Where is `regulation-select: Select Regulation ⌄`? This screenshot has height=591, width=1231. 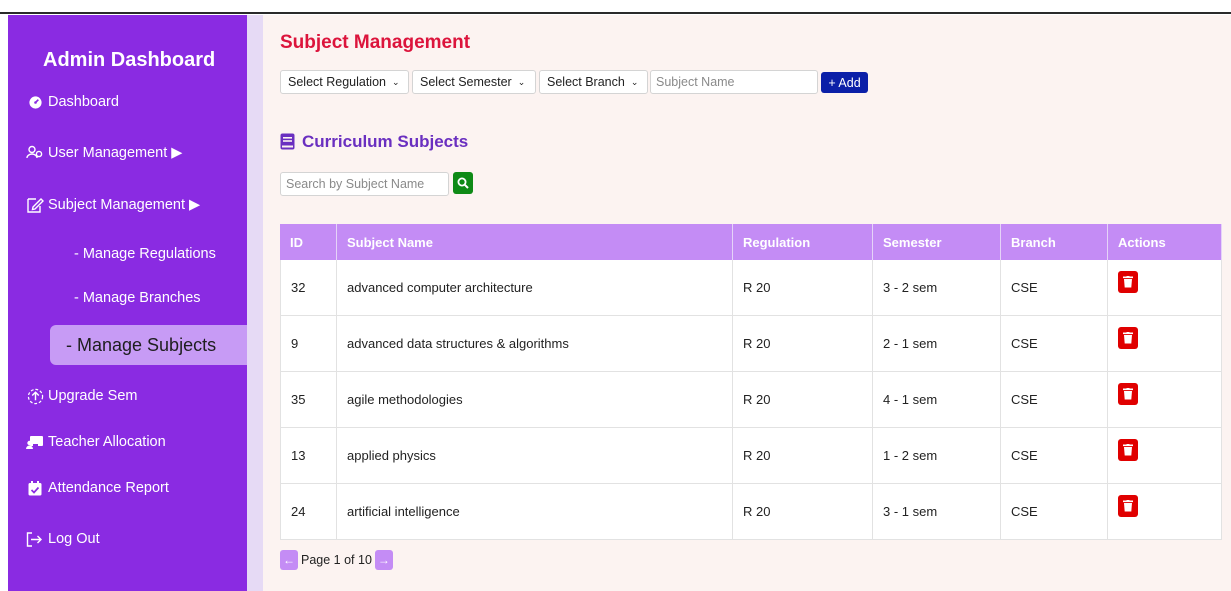 regulation-select: Select Regulation ⌄ is located at coordinates (344, 82).